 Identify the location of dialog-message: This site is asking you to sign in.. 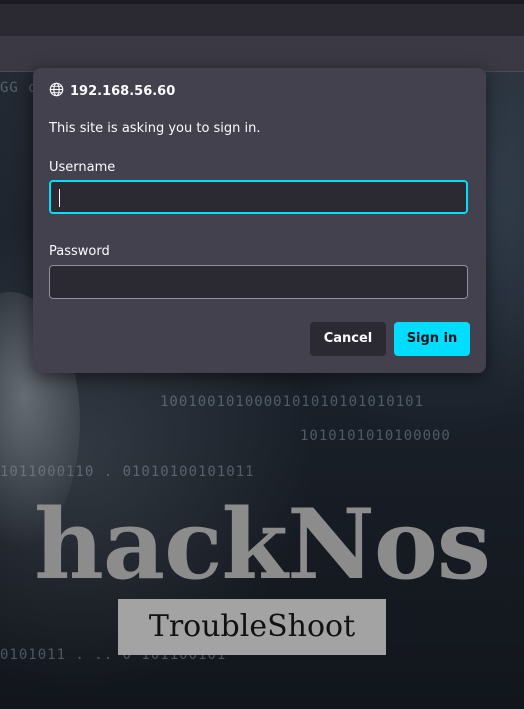
(155, 128).